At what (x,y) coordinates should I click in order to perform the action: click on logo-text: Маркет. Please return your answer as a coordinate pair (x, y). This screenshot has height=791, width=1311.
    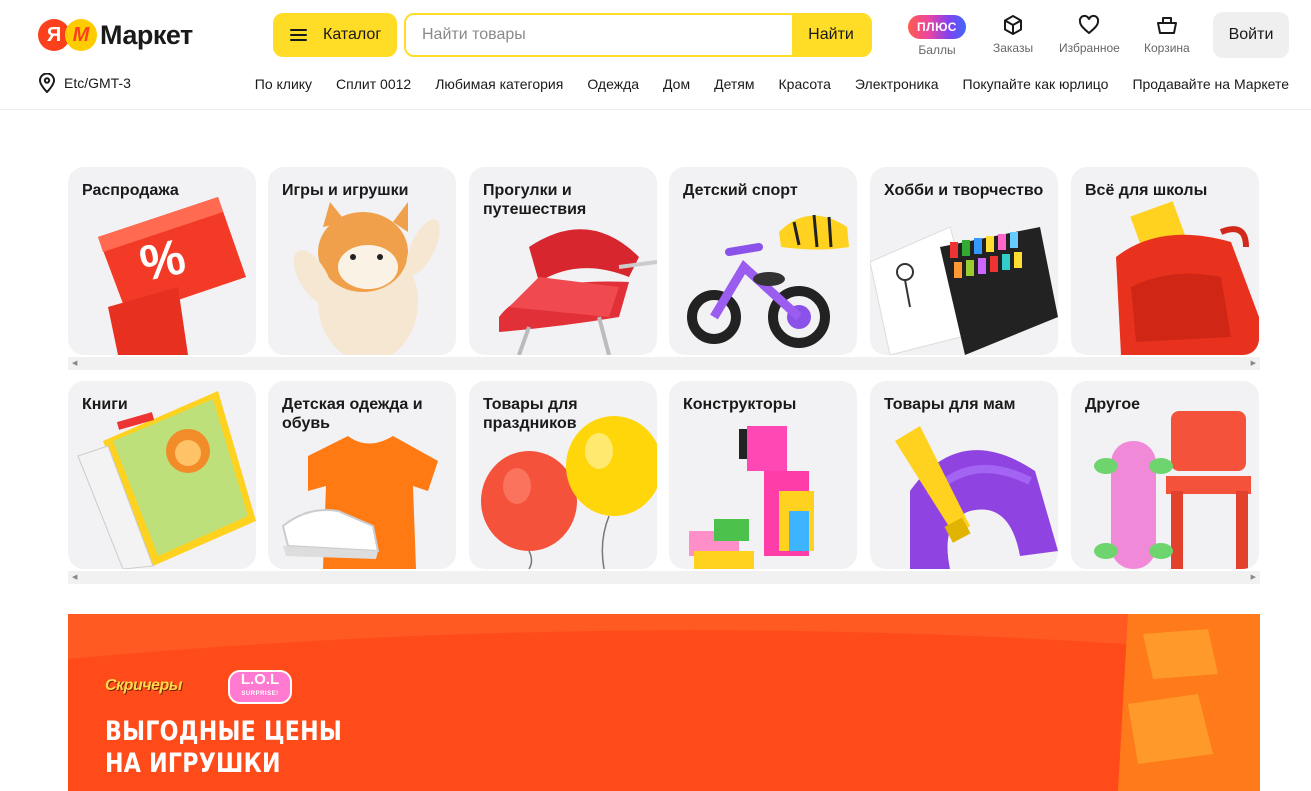
    Looking at the image, I should click on (146, 34).